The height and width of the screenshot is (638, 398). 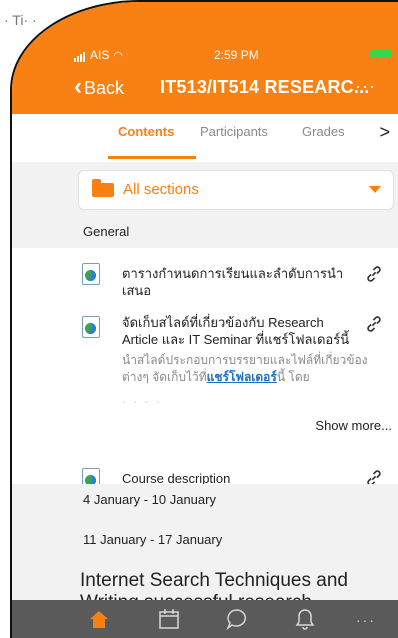 I want to click on section-header-week1: 4 January - 10 January, so click(x=205, y=500).